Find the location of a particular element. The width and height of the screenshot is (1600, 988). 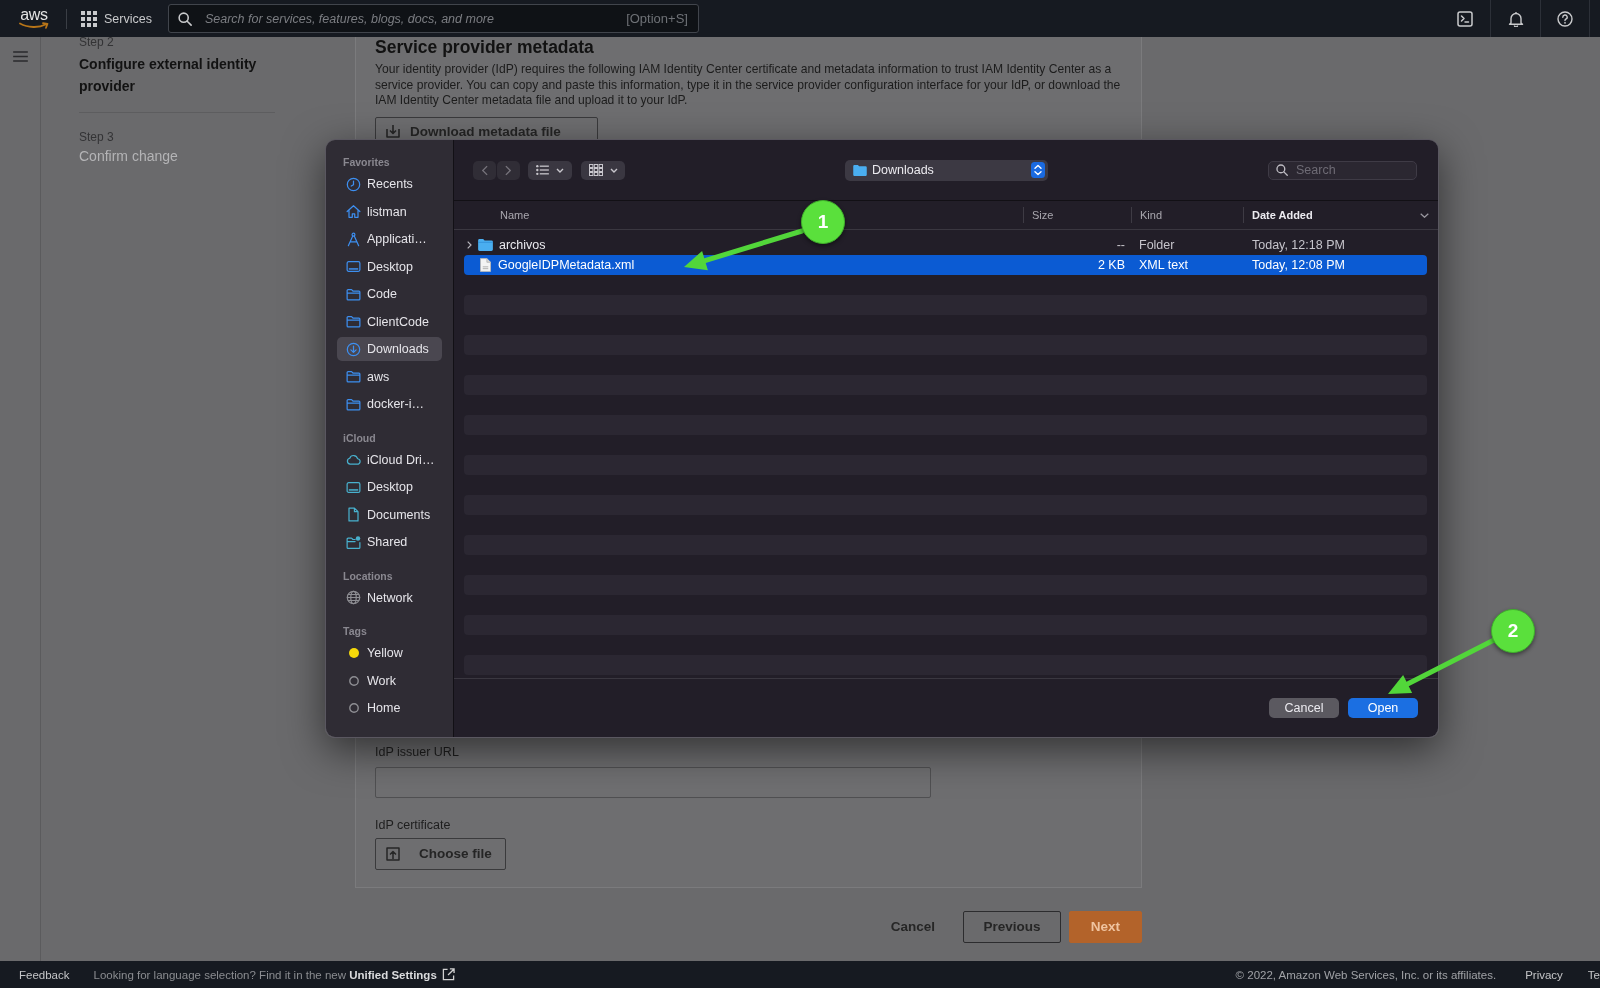

field-label: IdP issuer URL is located at coordinates (417, 751).